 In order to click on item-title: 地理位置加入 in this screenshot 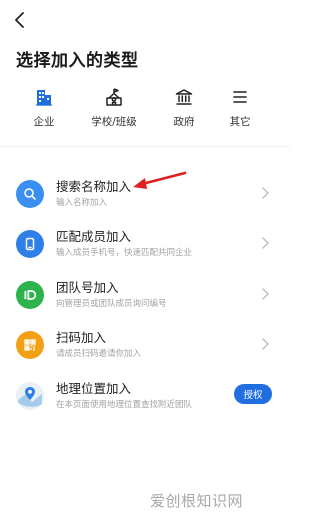, I will do `click(94, 388)`.